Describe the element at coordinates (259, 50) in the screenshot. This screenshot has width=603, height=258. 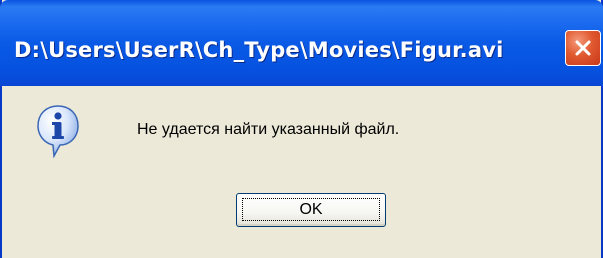
I see `window-title: D:\Users\UserR\Ch_Type\Movies\Figur.avi` at that location.